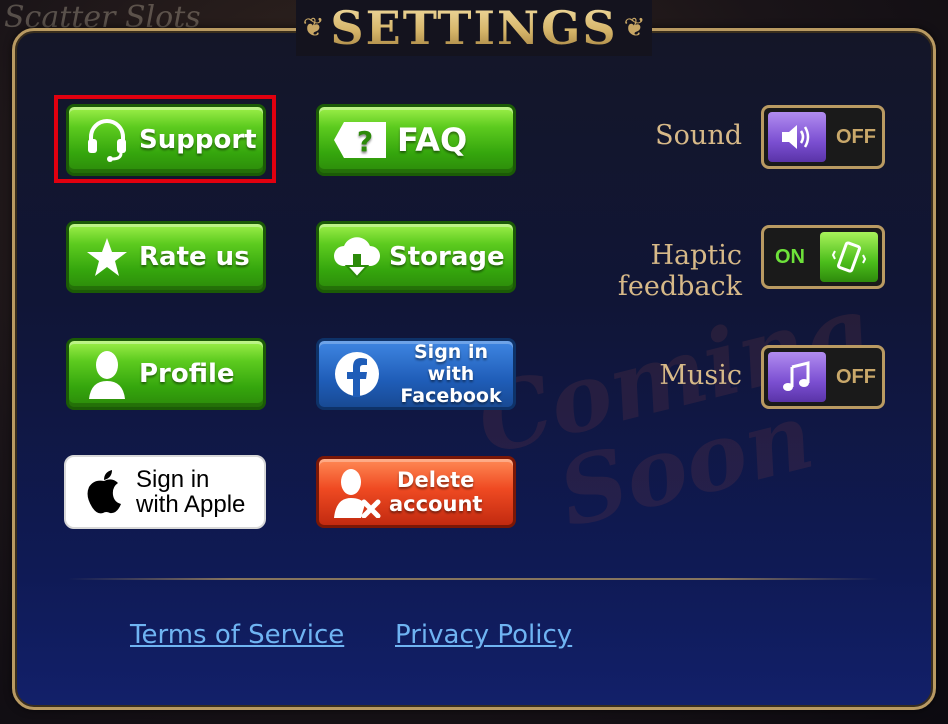 The height and width of the screenshot is (724, 948). I want to click on music-label: Music, so click(700, 375).